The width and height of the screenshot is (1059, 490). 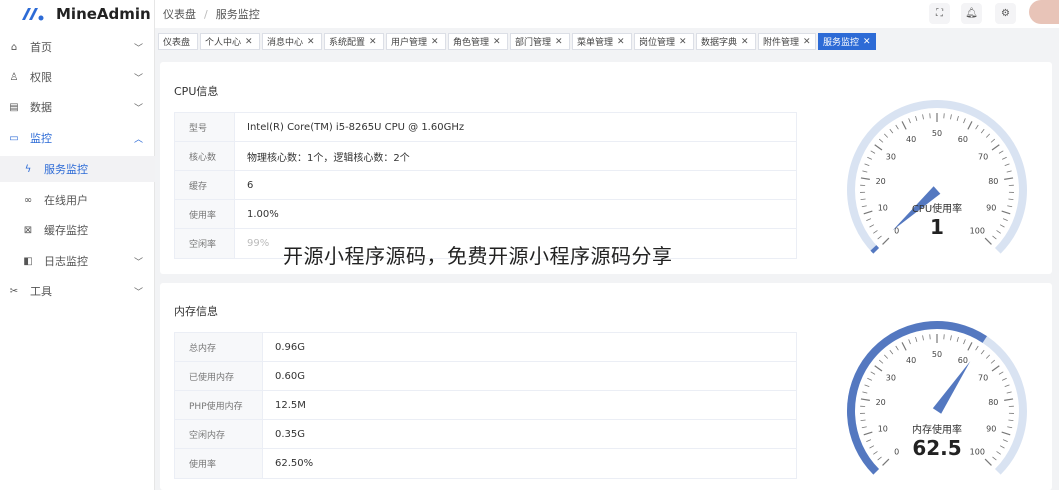 What do you see at coordinates (881, 402) in the screenshot?
I see `gauge-tick-label: 20` at bounding box center [881, 402].